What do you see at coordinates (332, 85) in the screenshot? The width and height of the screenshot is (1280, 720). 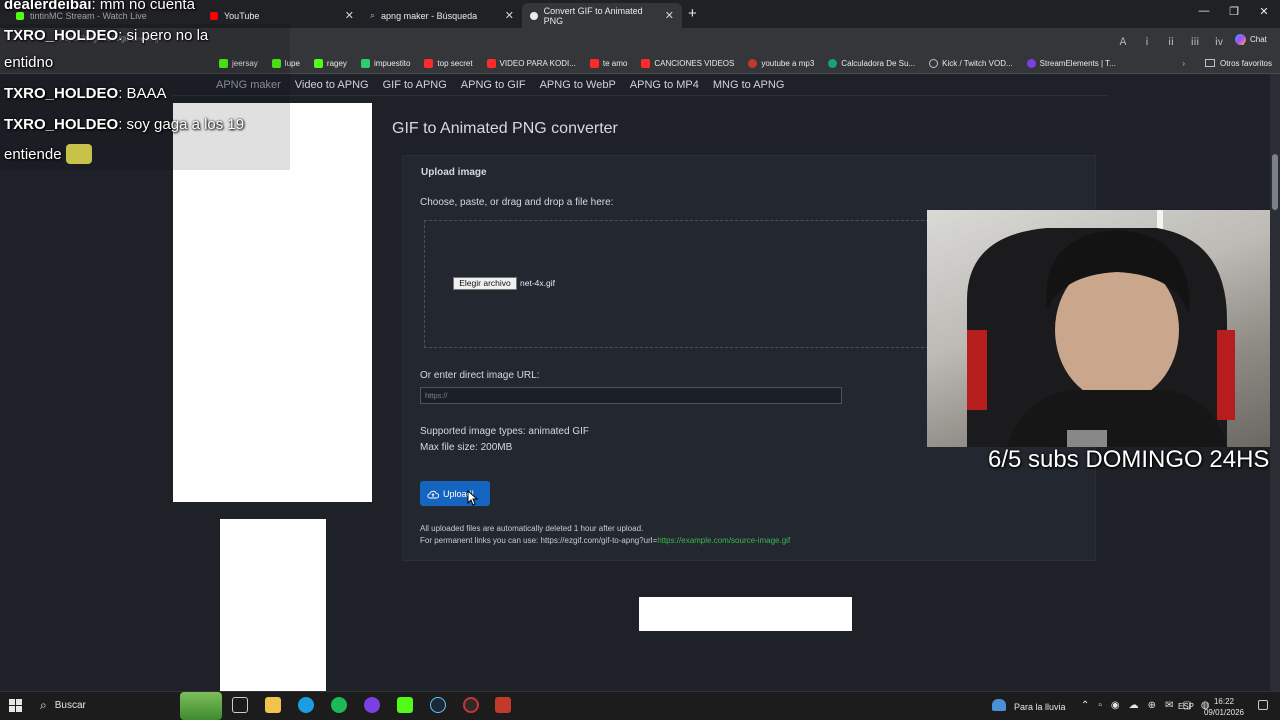 I see `nav-item: Video to APNG` at bounding box center [332, 85].